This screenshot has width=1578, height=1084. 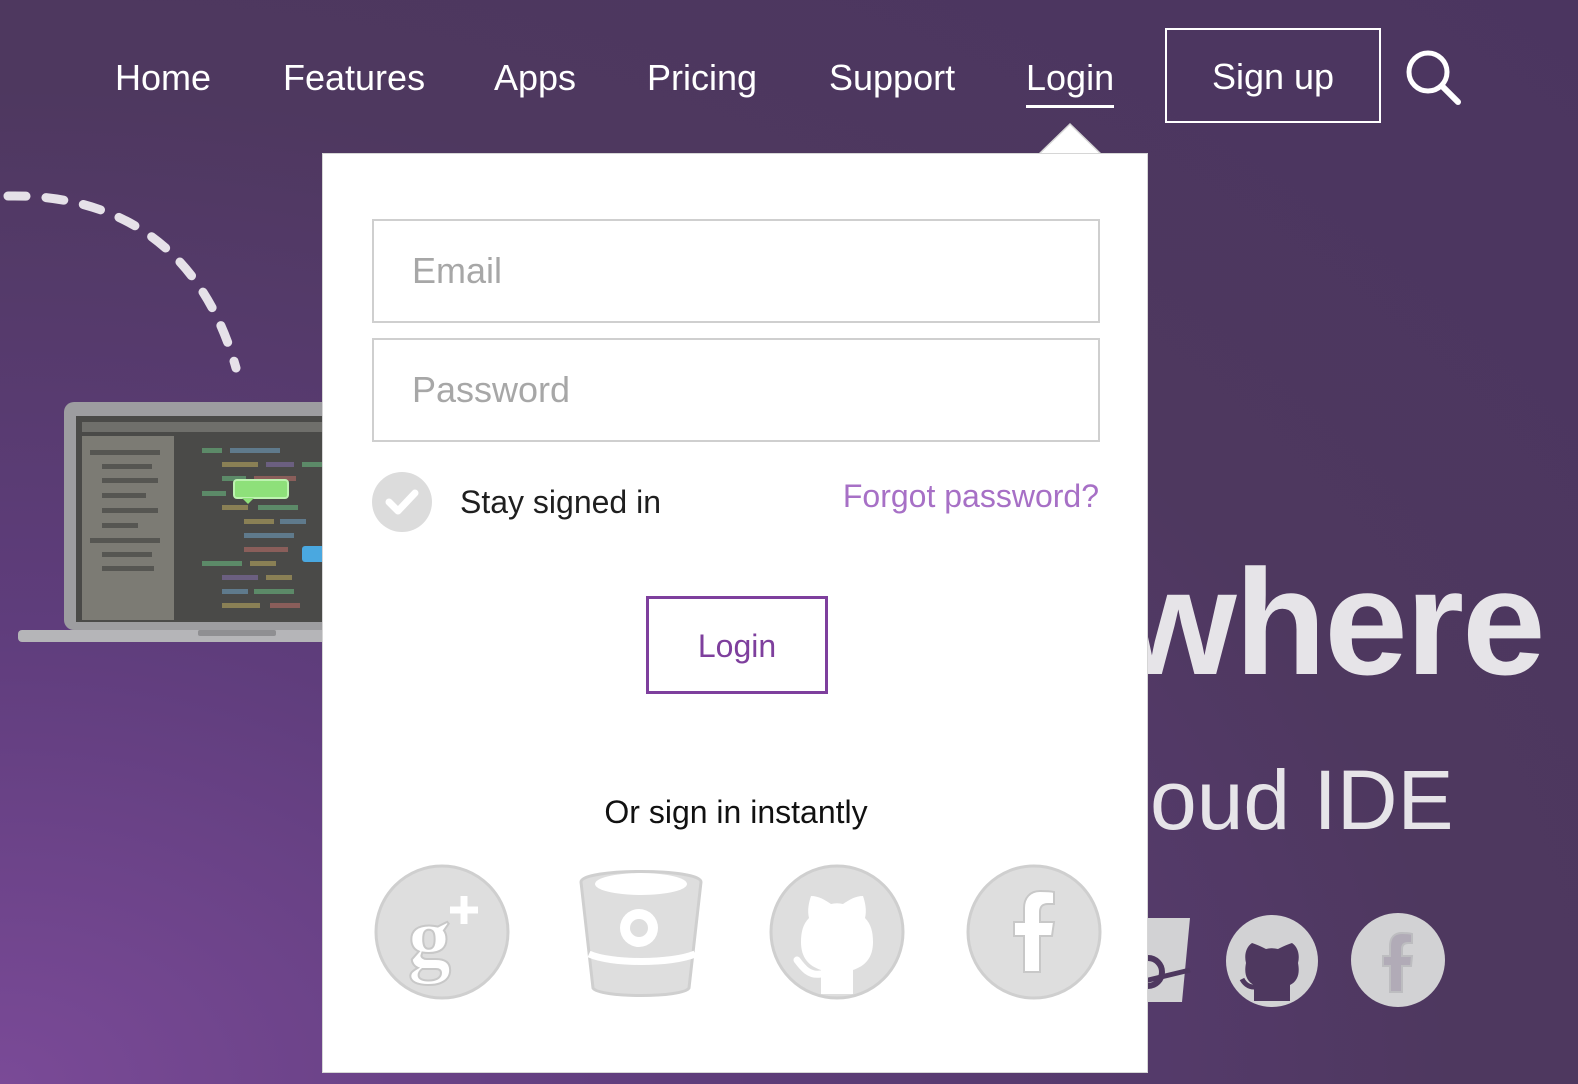 What do you see at coordinates (737, 645) in the screenshot?
I see `login-button: Login` at bounding box center [737, 645].